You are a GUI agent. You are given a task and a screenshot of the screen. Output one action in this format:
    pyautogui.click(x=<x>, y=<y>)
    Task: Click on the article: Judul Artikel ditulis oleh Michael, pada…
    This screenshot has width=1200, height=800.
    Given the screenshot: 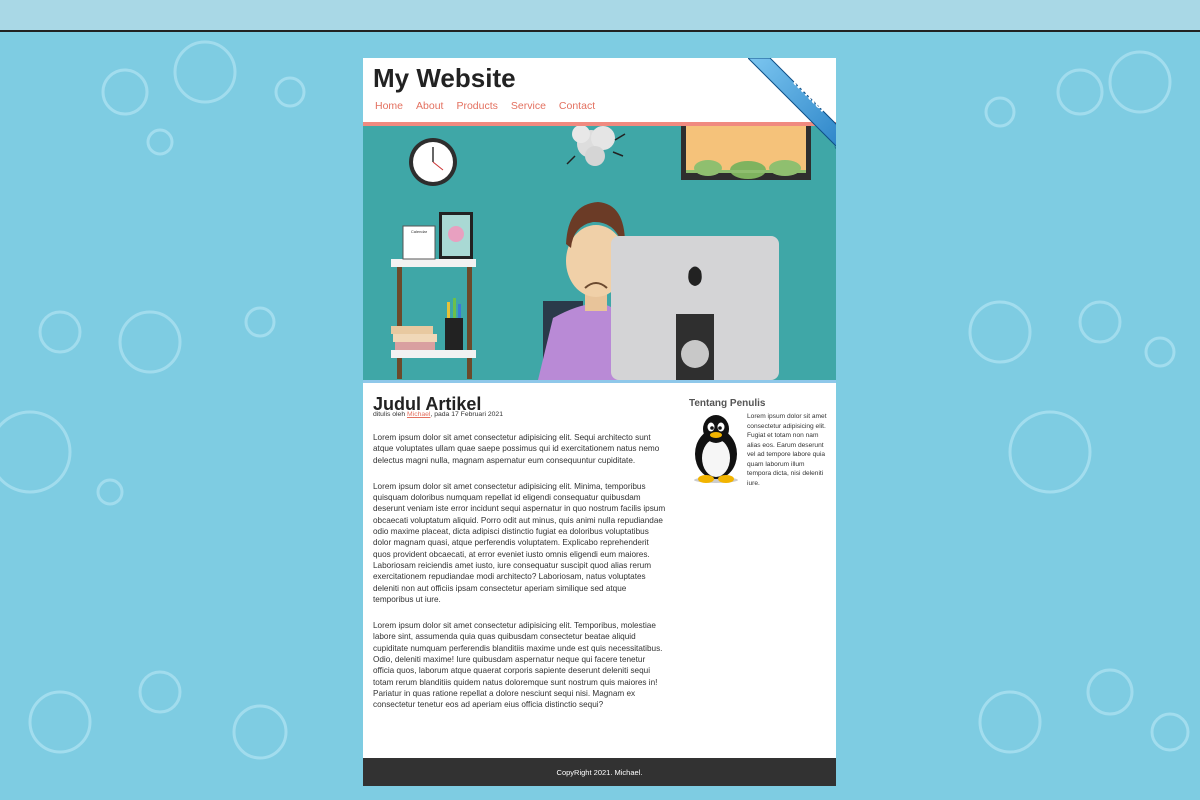 What is the action you would take?
    pyautogui.click(x=519, y=552)
    